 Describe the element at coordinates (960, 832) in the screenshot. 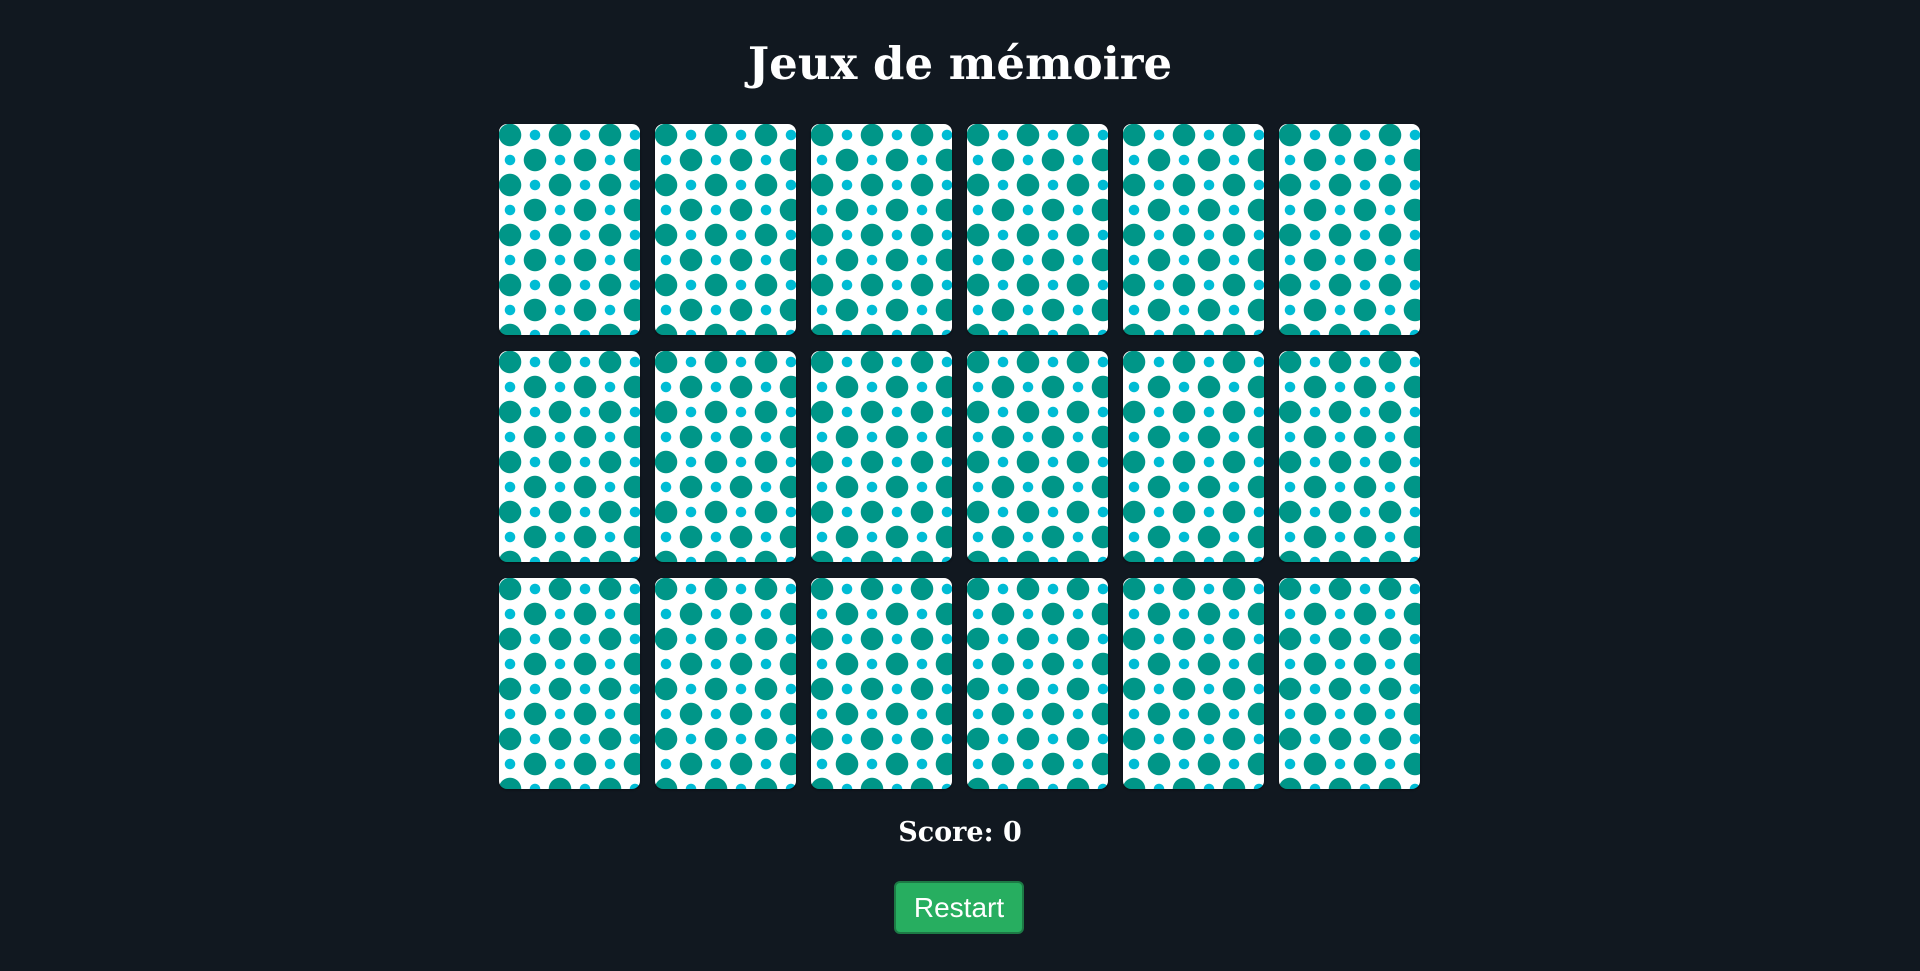

I see `score-display: Score: 0` at that location.